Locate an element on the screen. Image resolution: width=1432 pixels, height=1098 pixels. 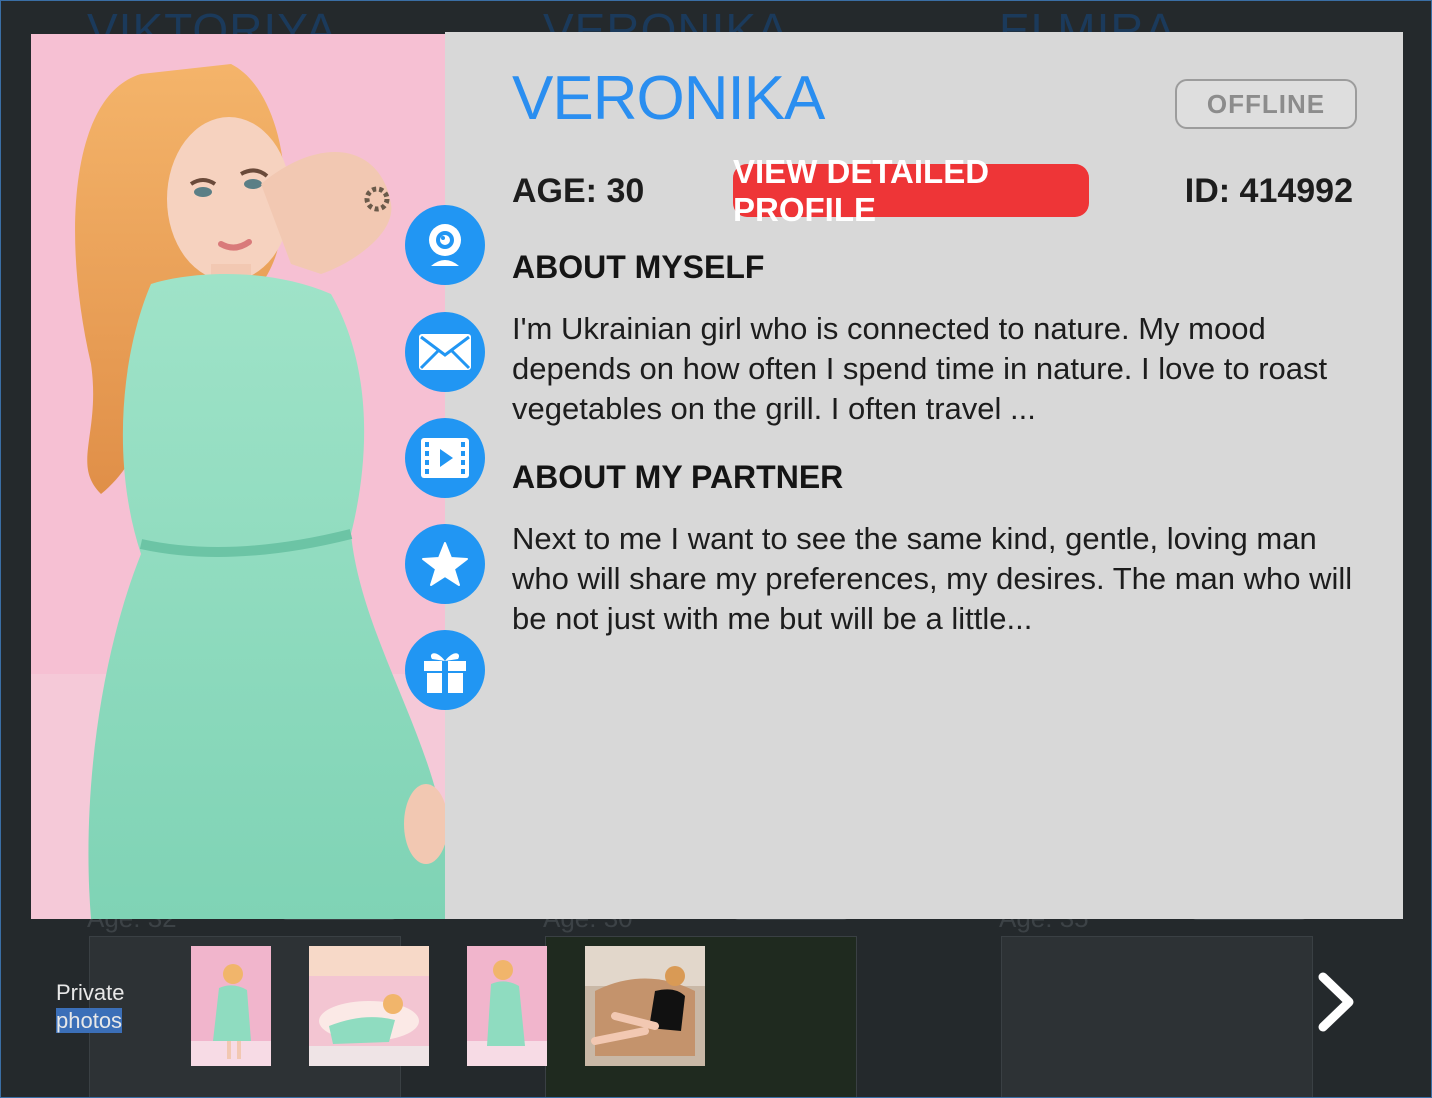
private-photos-label-line2: photos is located at coordinates (89, 1020).